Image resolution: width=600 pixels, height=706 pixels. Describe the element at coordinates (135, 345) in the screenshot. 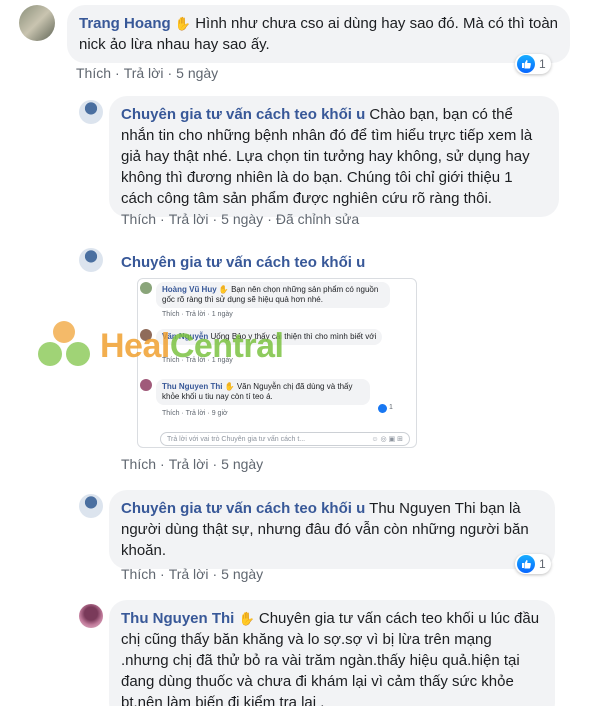

I see `watermark-heal: Heal` at that location.